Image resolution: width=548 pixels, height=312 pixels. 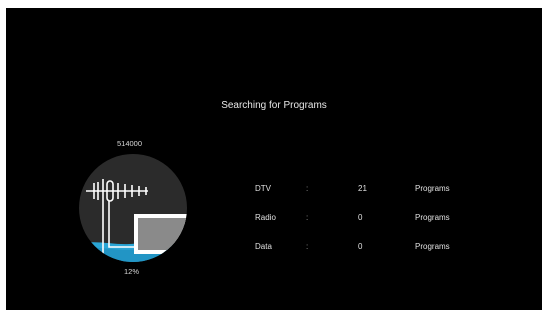 I want to click on result-count: 21, so click(x=362, y=188).